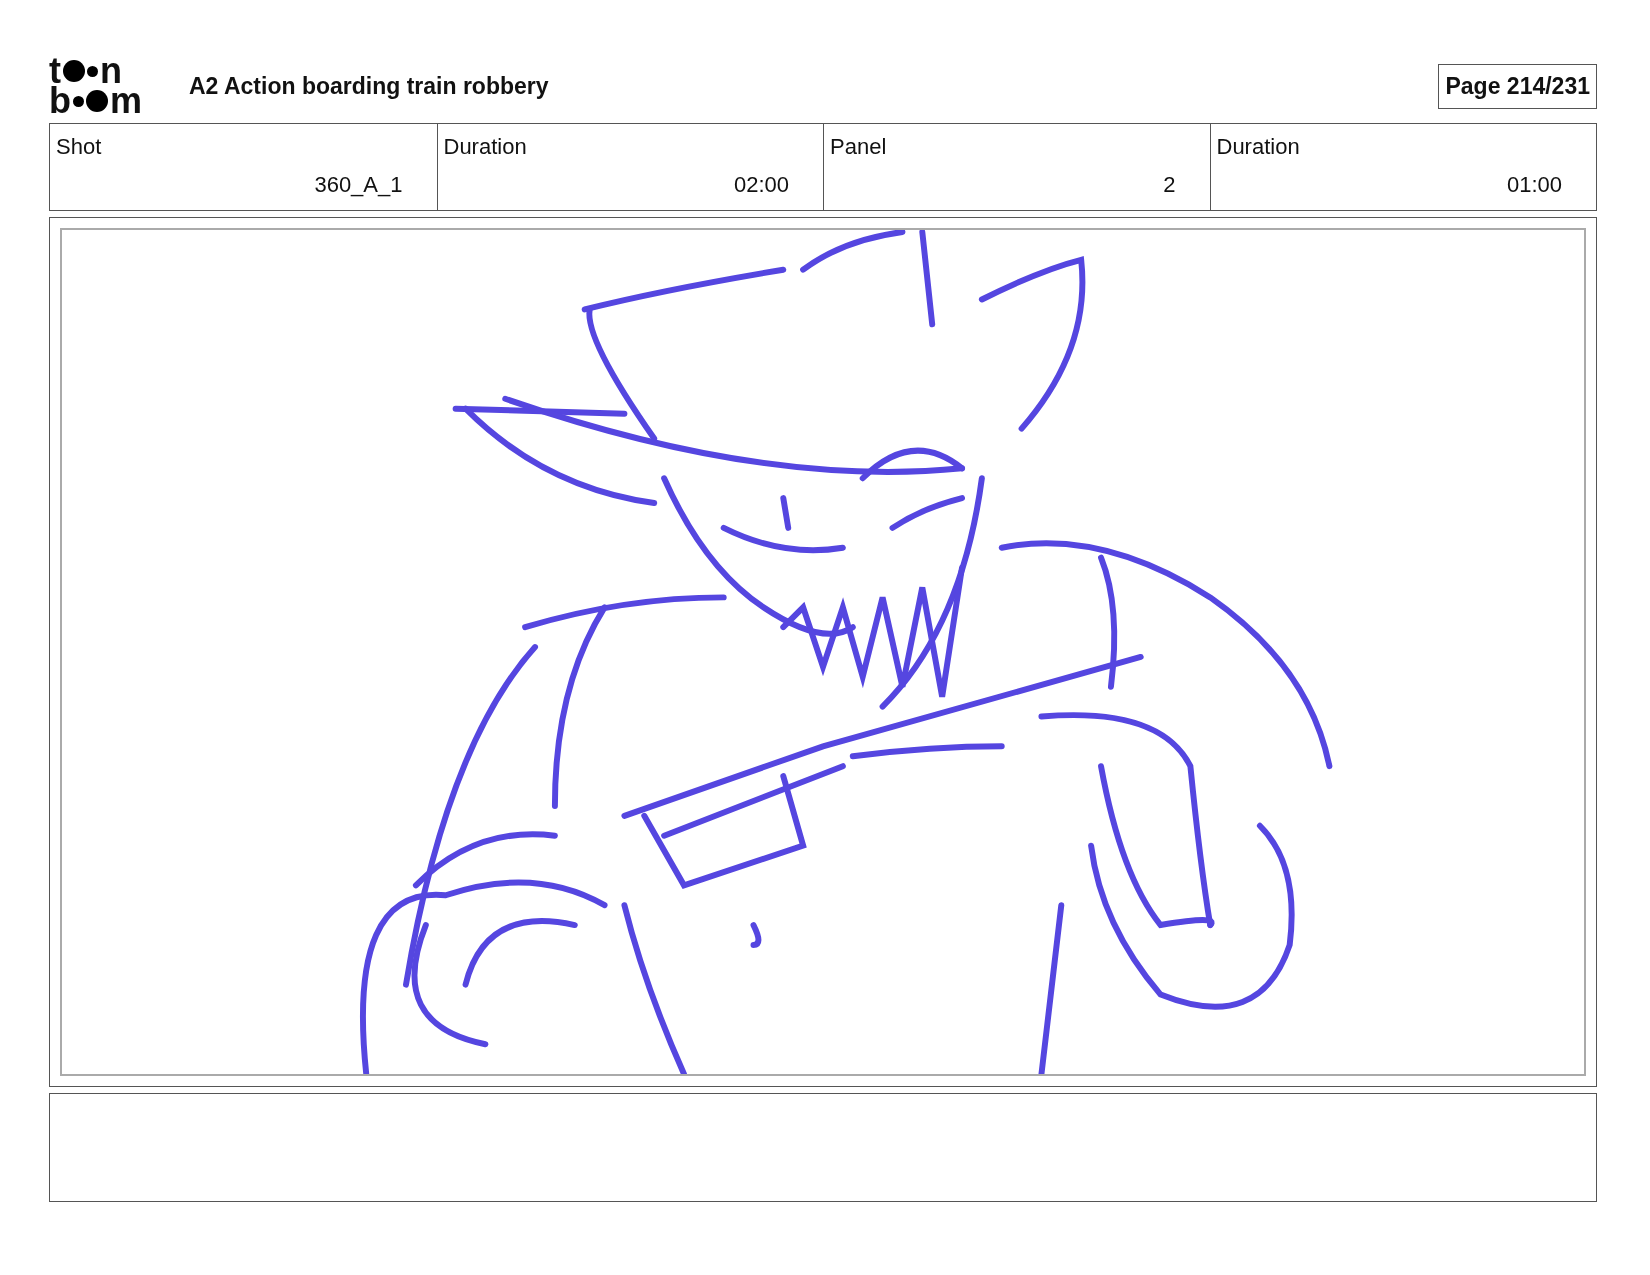 Image resolution: width=1650 pixels, height=1275 pixels. What do you see at coordinates (369, 86) in the screenshot?
I see `storyboard-title: A2 Action boarding train robbery` at bounding box center [369, 86].